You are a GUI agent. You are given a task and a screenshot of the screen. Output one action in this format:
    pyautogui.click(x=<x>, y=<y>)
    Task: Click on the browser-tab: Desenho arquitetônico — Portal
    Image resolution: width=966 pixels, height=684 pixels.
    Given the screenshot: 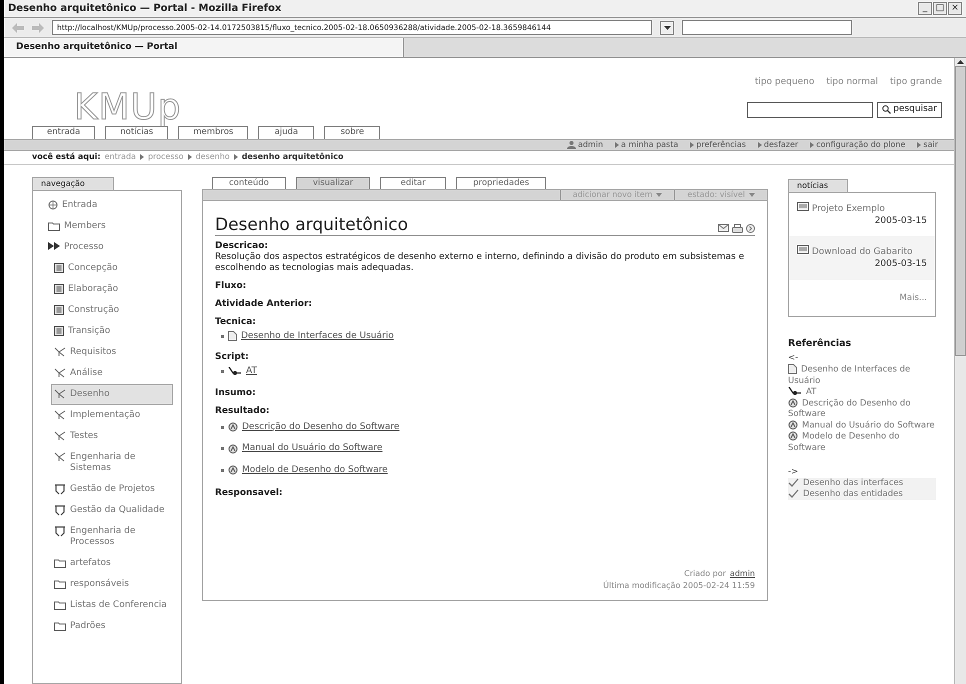 What is the action you would take?
    pyautogui.click(x=204, y=47)
    